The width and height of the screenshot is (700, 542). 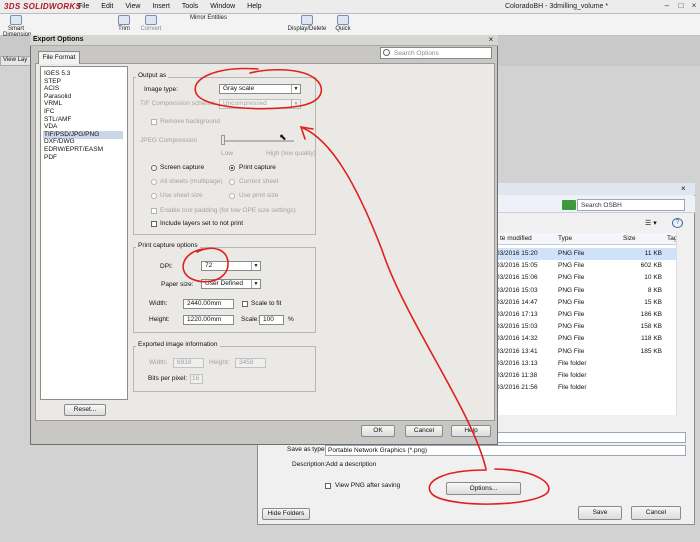 What do you see at coordinates (307, 449) in the screenshot?
I see `save-as-type-label: Save as type:` at bounding box center [307, 449].